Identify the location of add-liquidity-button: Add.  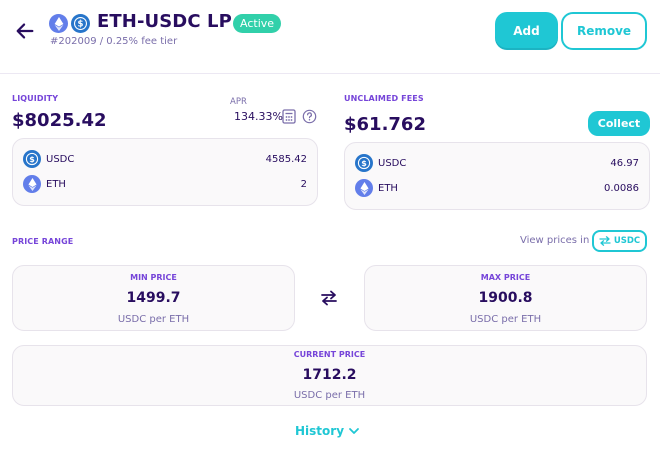
(526, 31).